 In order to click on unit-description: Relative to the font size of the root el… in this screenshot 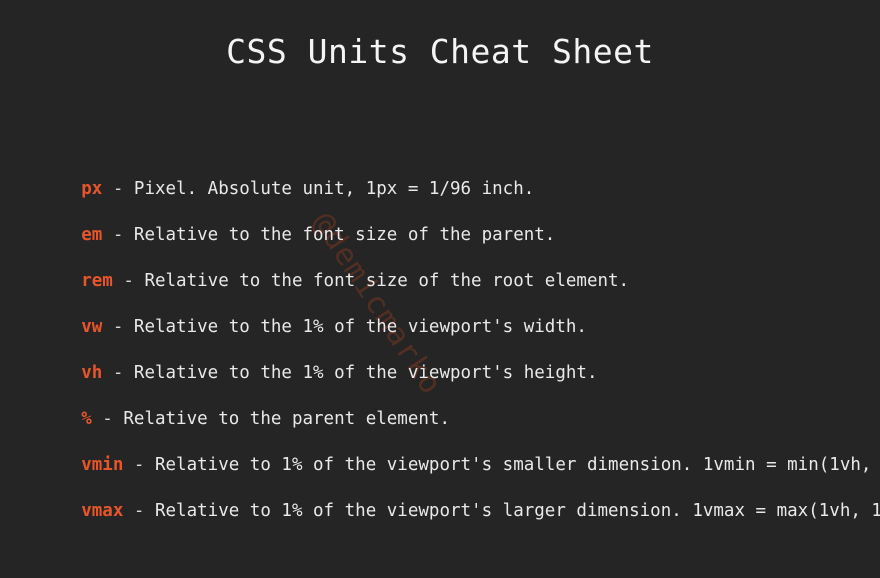, I will do `click(387, 281)`.